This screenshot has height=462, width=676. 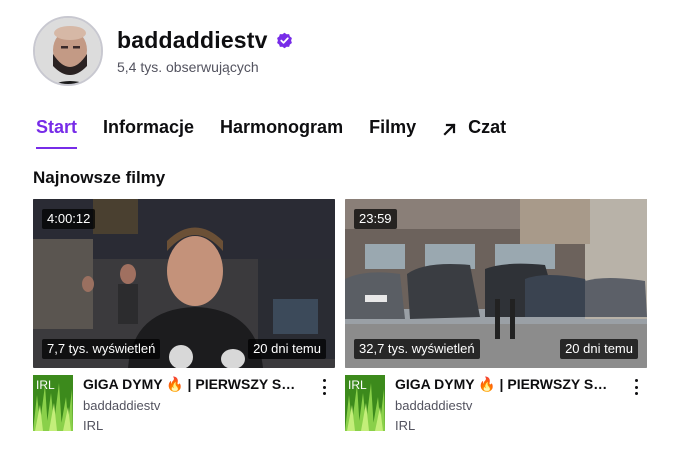 What do you see at coordinates (99, 177) in the screenshot?
I see `section-title: Najnowsze filmy` at bounding box center [99, 177].